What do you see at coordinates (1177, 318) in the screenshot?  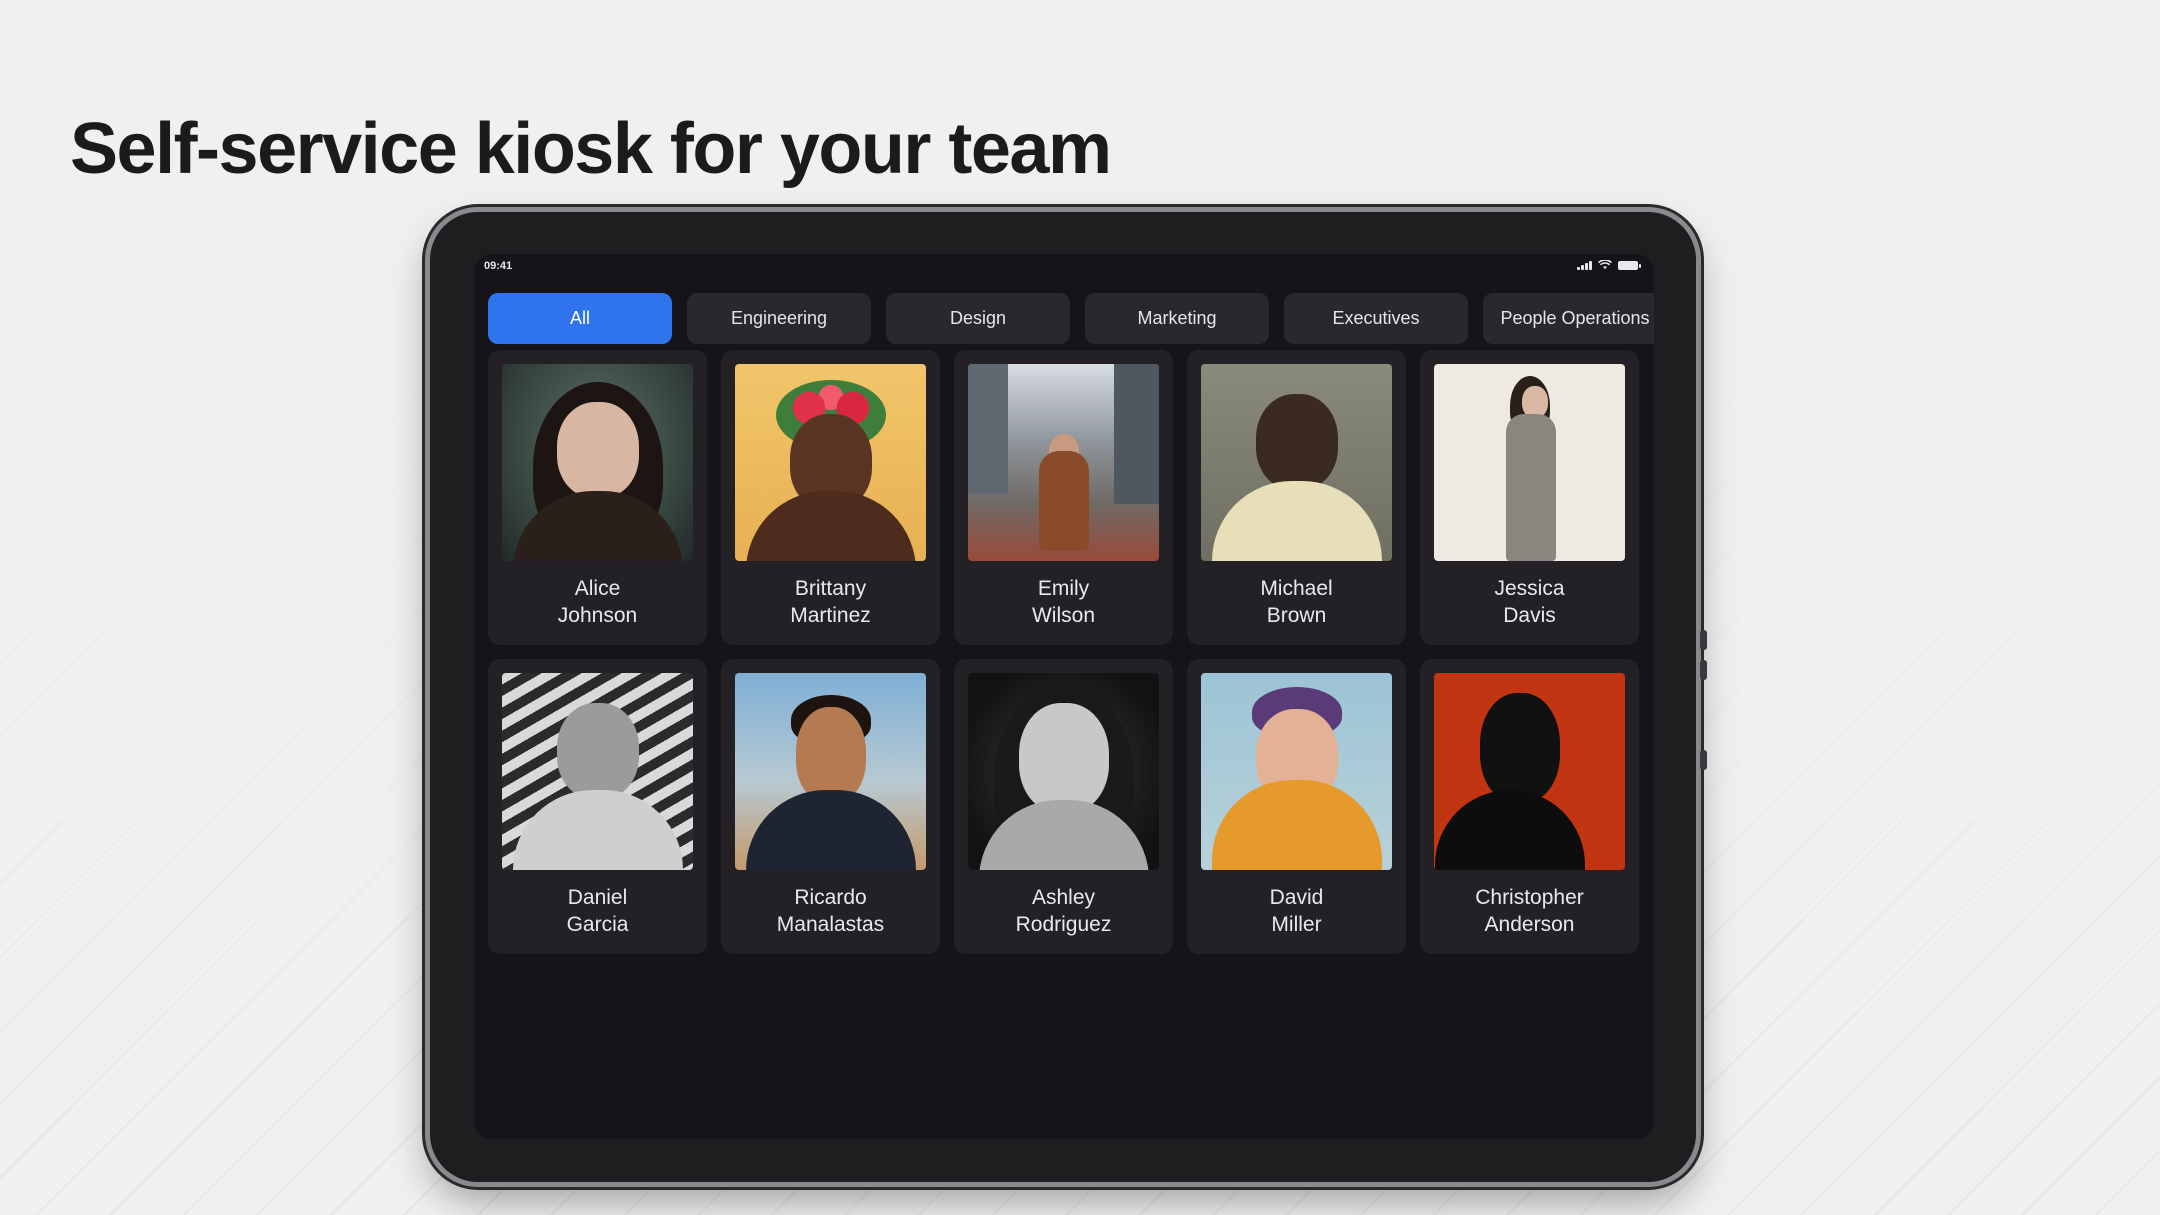 I see `tab-marketing: Marketing` at bounding box center [1177, 318].